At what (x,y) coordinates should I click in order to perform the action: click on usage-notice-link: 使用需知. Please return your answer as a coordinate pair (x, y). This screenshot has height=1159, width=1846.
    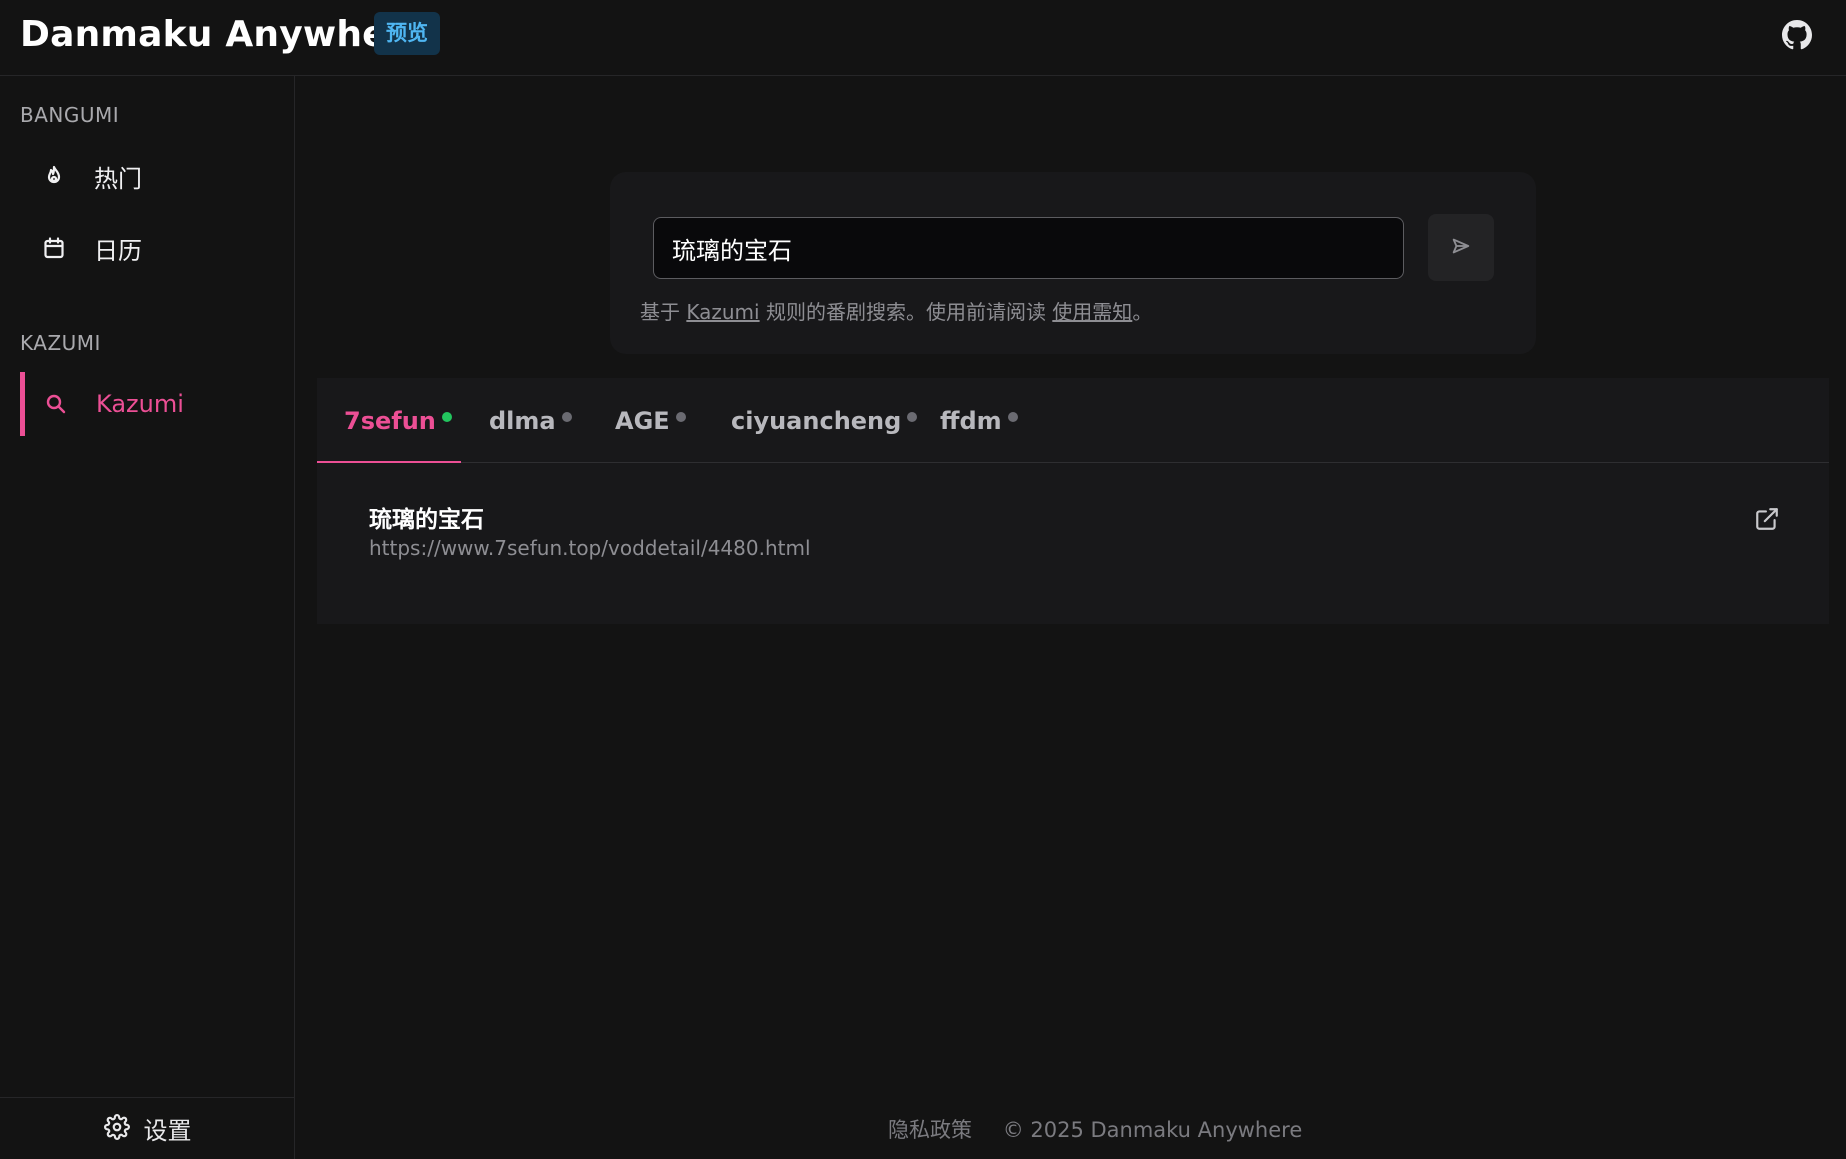
    Looking at the image, I should click on (1092, 312).